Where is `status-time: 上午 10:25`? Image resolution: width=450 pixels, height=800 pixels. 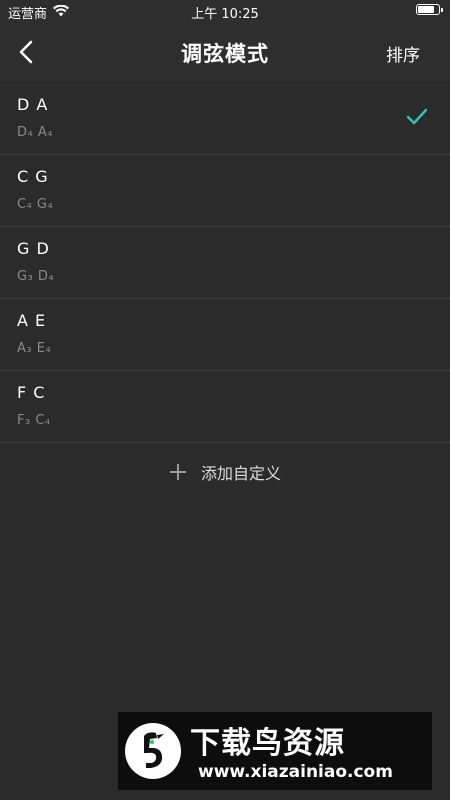
status-time: 上午 10:25 is located at coordinates (225, 14).